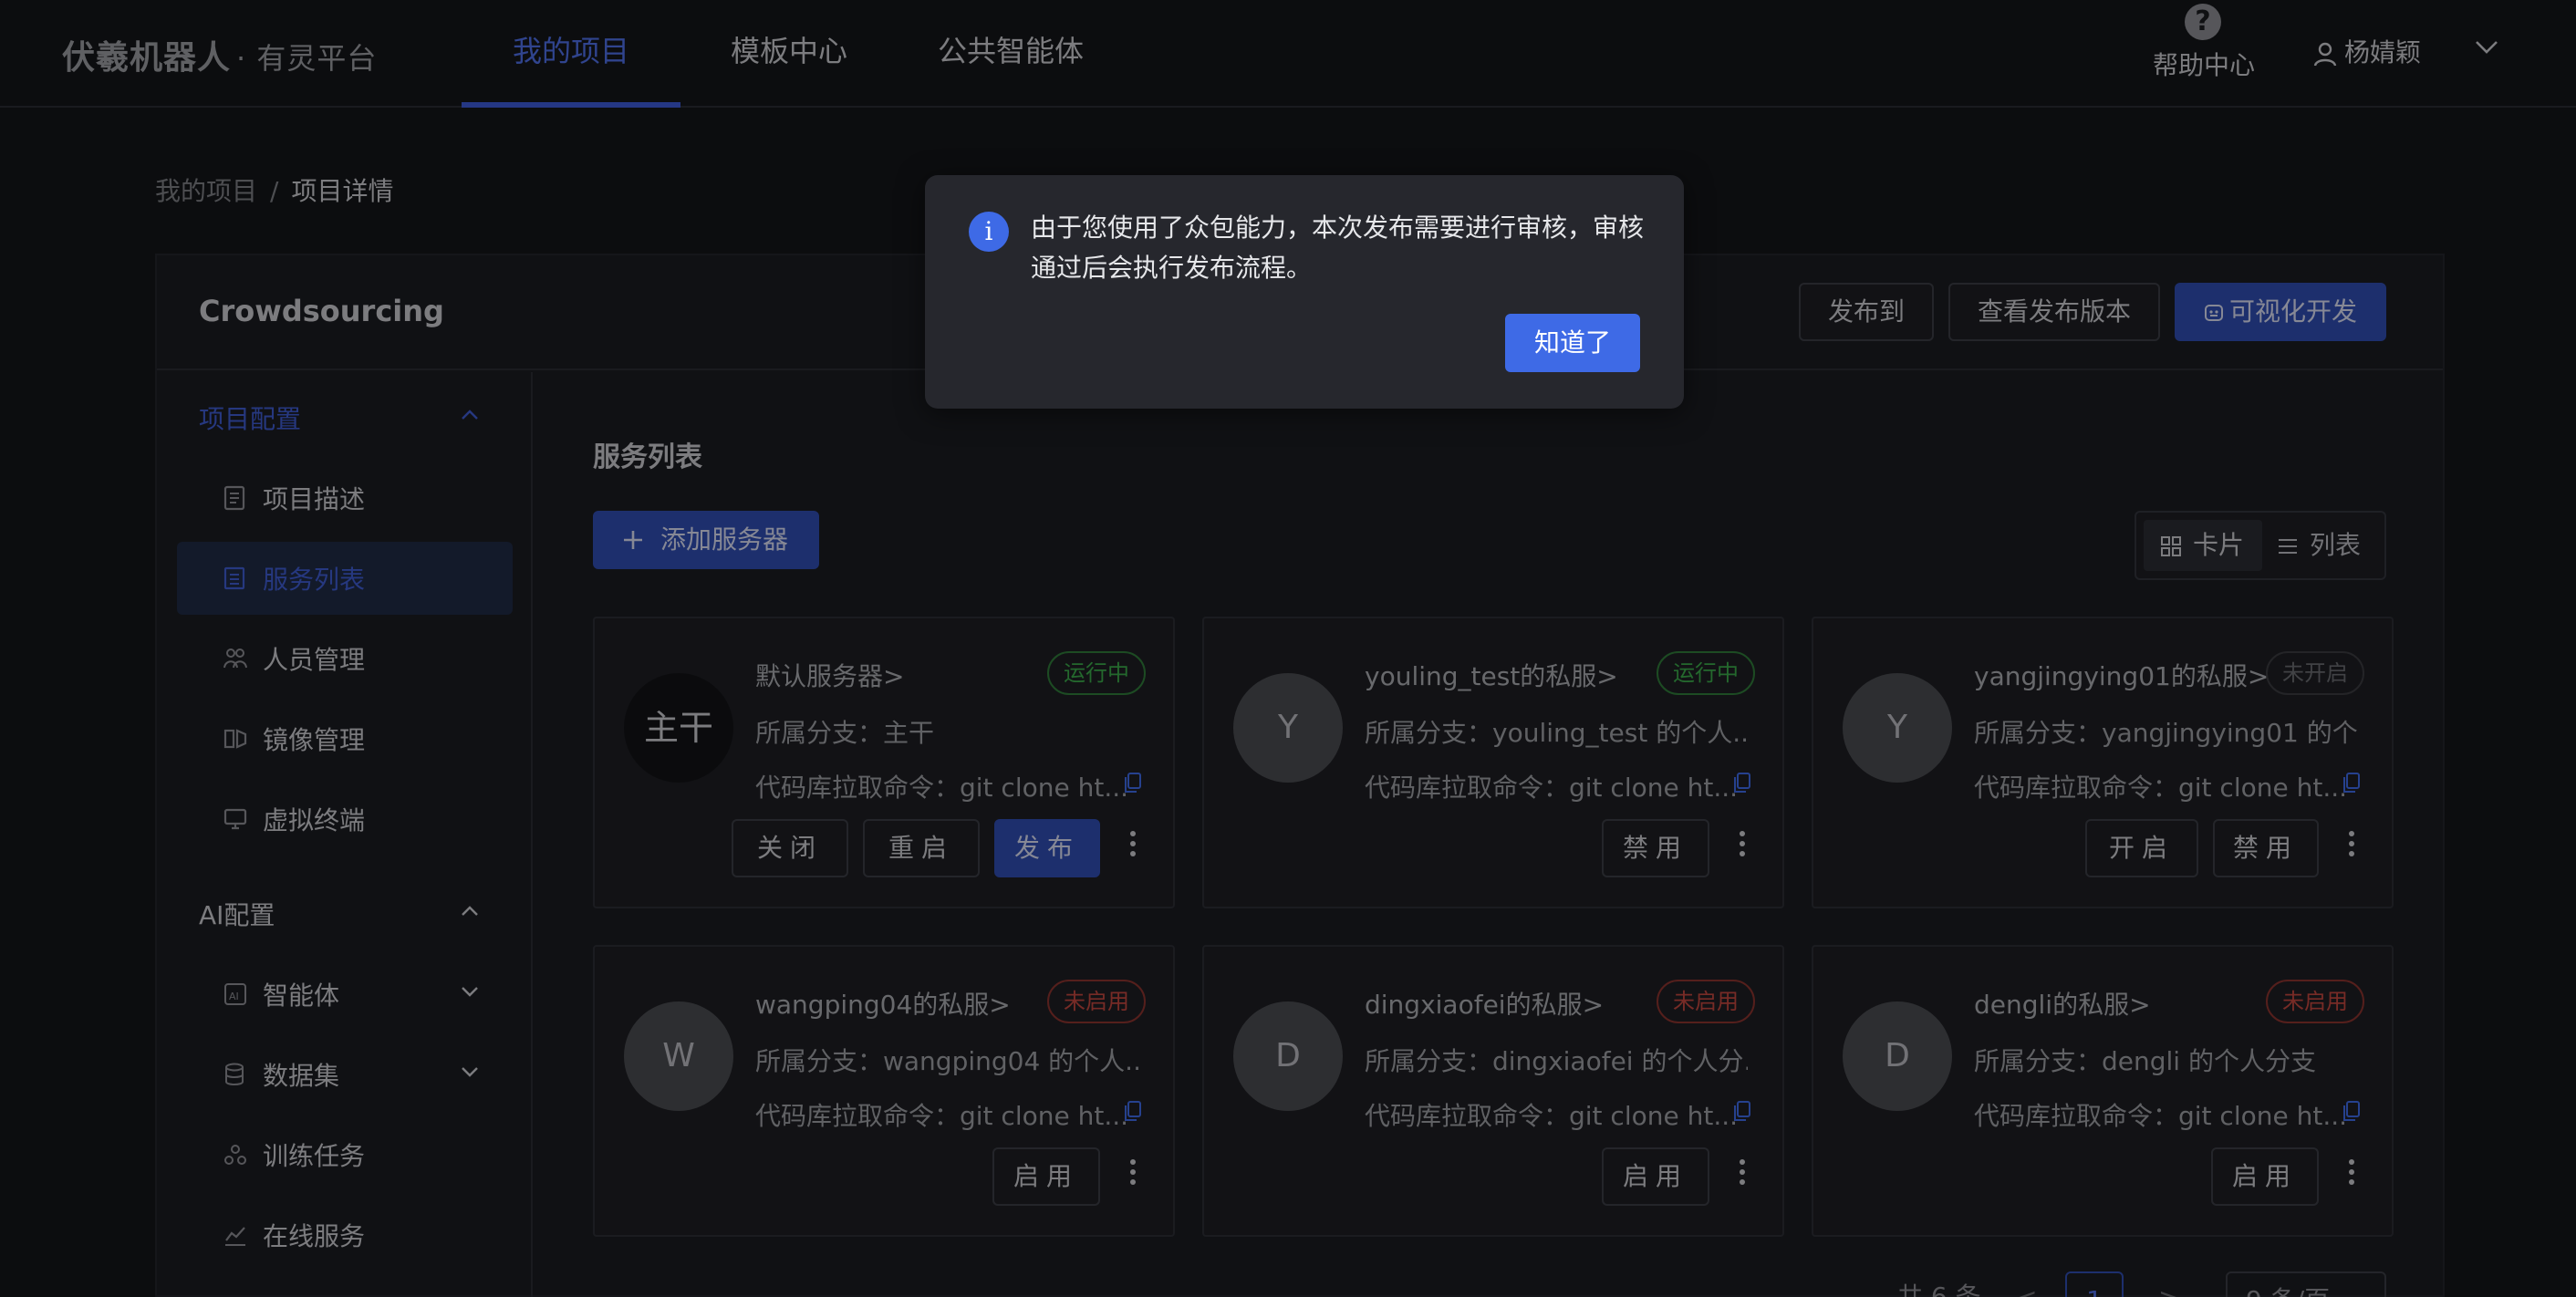 This screenshot has height=1297, width=2576. What do you see at coordinates (1572, 343) in the screenshot?
I see `acknowledge-button: 知道了` at bounding box center [1572, 343].